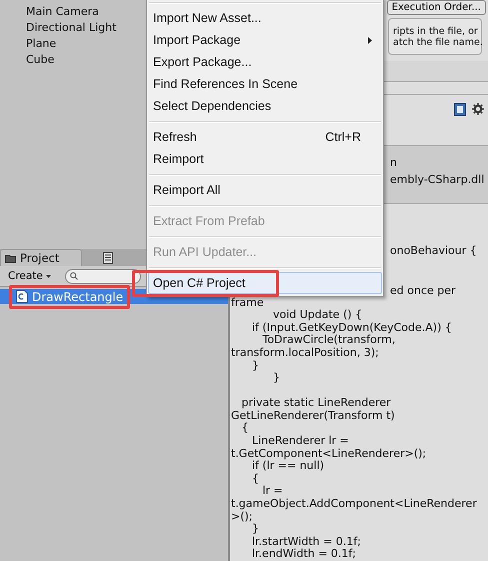 This screenshot has width=488, height=561. I want to click on code-line: LineRenderer lr =, so click(299, 441).